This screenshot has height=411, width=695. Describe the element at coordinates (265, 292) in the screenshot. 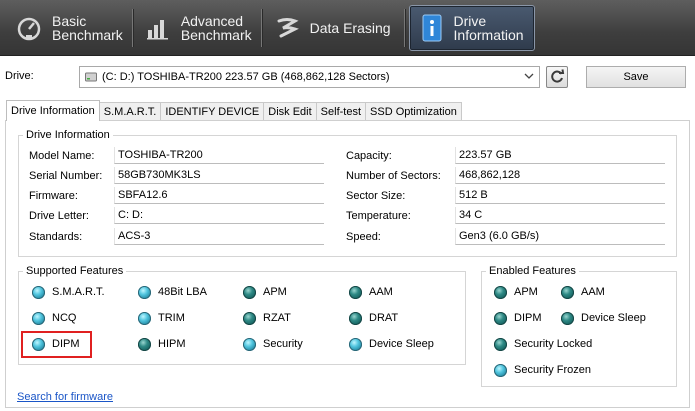

I see `feature-apm: APM` at that location.